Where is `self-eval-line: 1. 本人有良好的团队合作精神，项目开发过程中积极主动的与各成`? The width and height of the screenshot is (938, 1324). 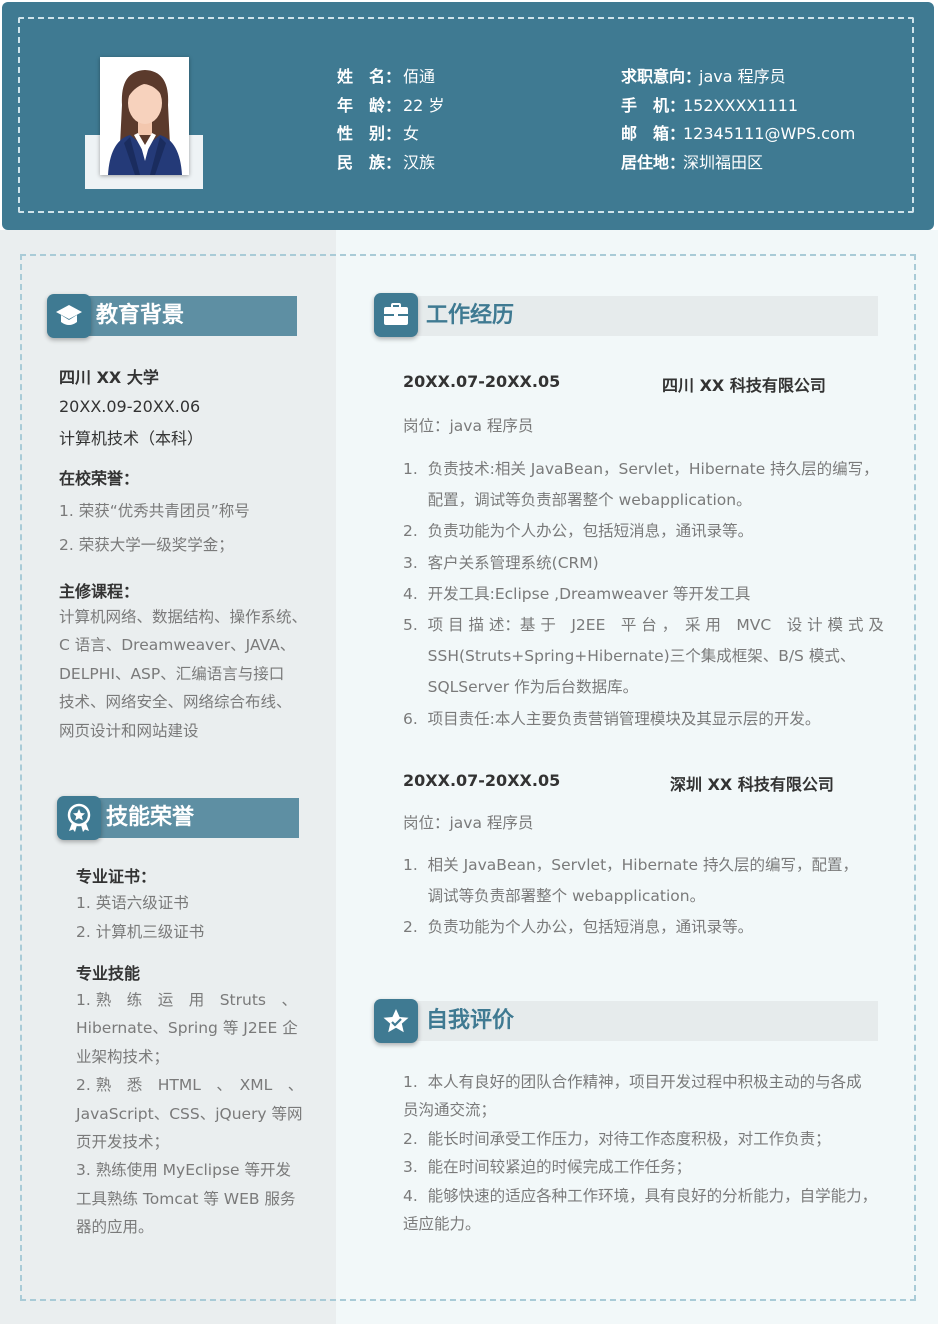
self-eval-line: 1. 本人有良好的团队合作精神，项目开发过程中积极主动的与各成 is located at coordinates (632, 1082).